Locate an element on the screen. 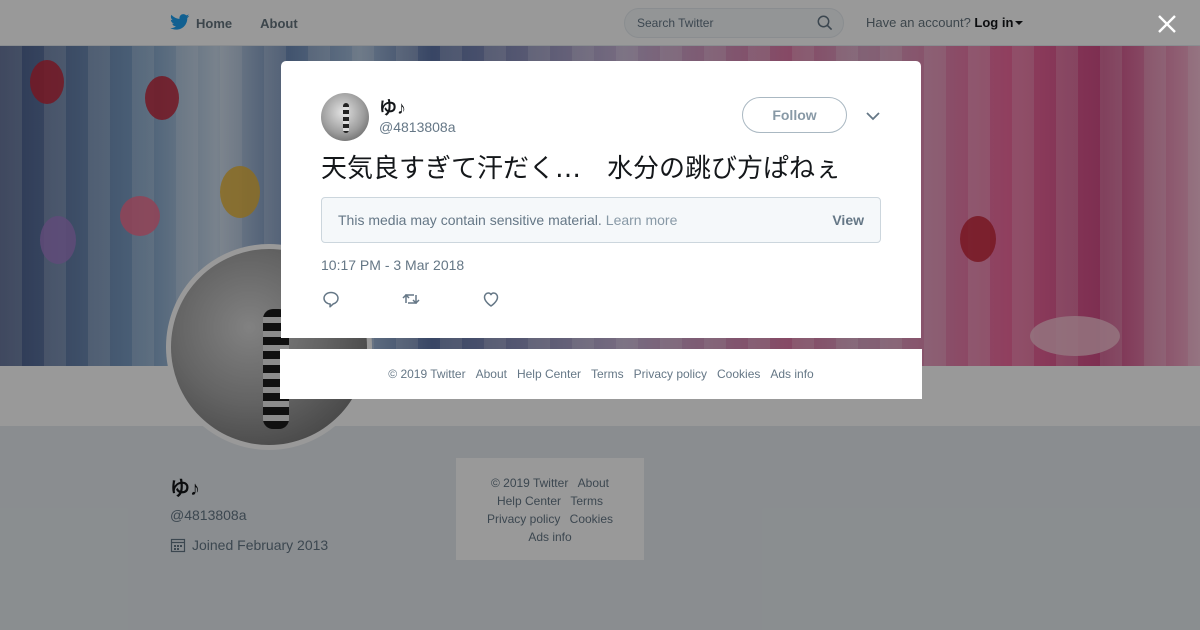  footer-cookies: Cookies is located at coordinates (738, 374).